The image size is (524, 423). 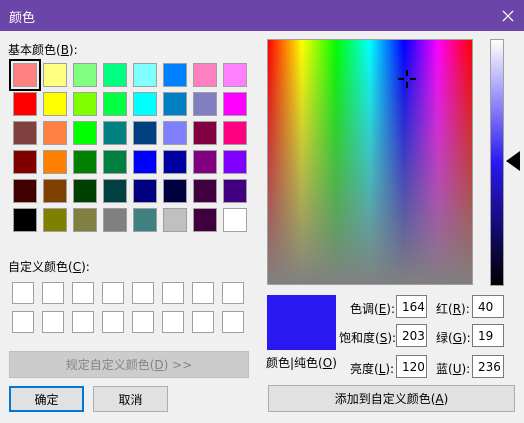 I want to click on luminance-field: 120, so click(x=411, y=366).